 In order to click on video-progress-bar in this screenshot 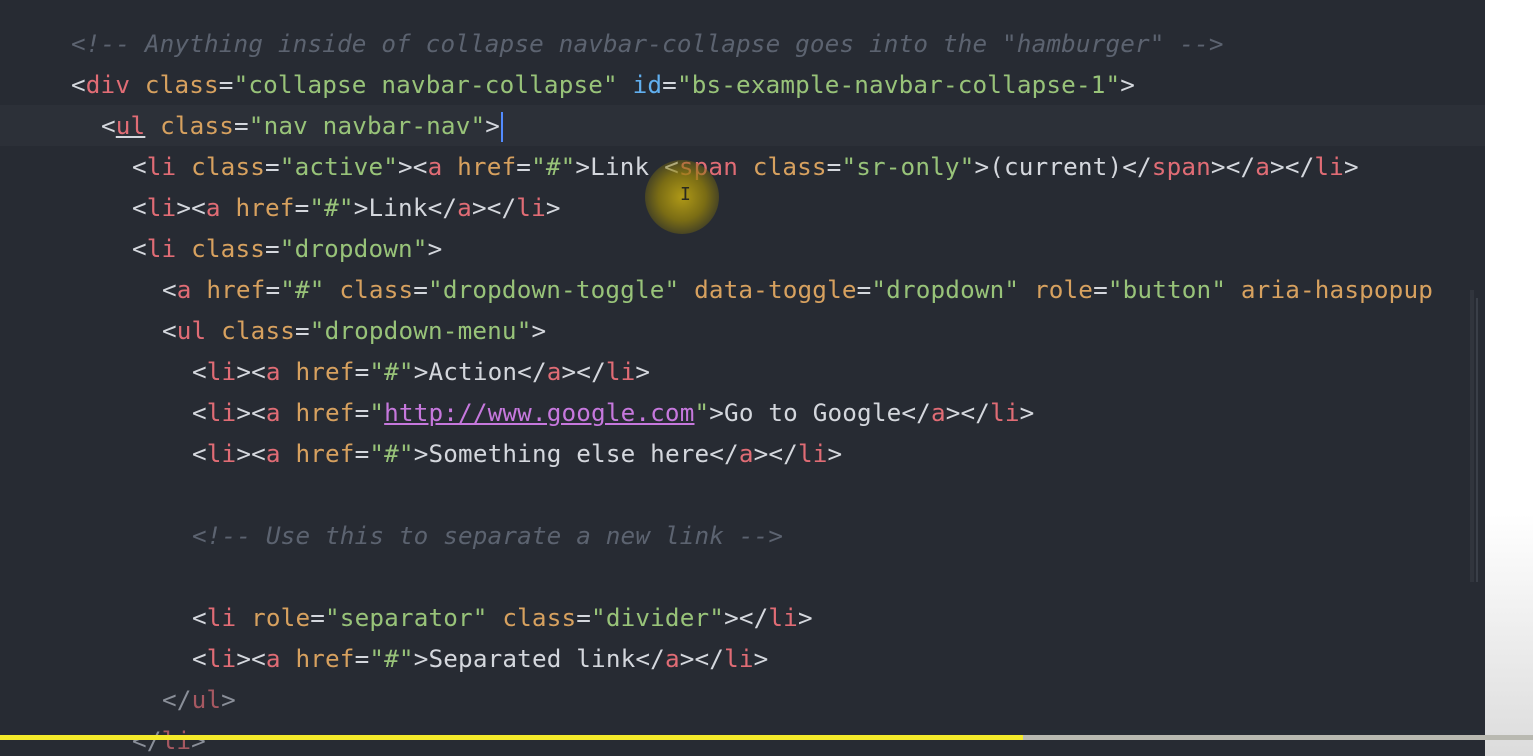, I will do `click(766, 737)`.